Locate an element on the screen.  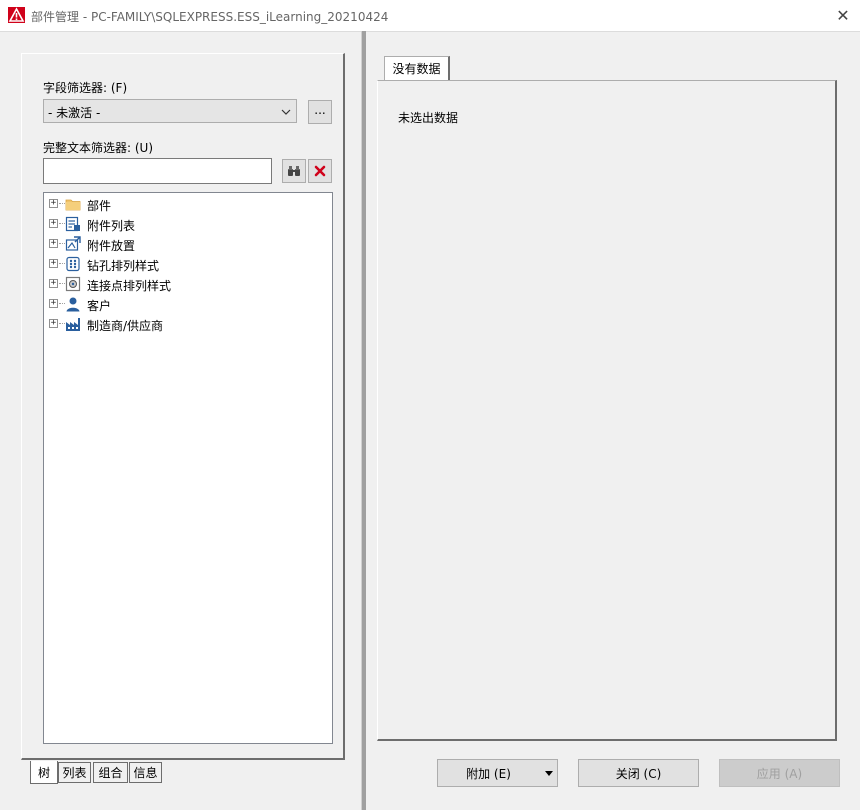
chevron-down-icon is located at coordinates (286, 112).